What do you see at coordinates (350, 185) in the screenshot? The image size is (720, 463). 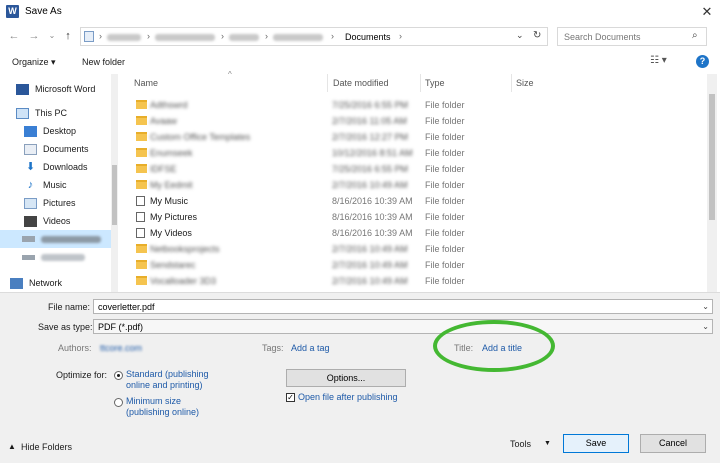 I see `file-row: My Eedmit 2/7/2016 10:49 AM File folder` at bounding box center [350, 185].